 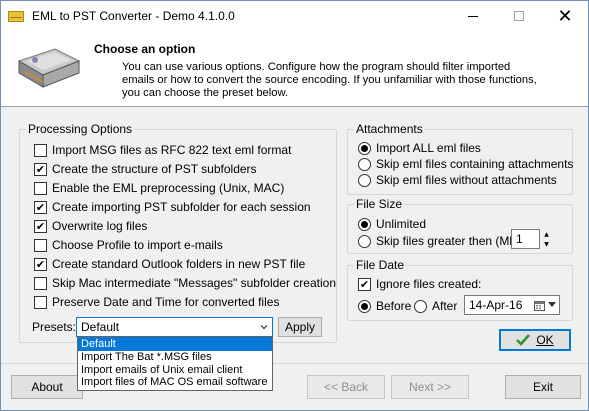 What do you see at coordinates (154, 169) in the screenshot?
I see `processing-option-label: Create the structure of PST subfolders` at bounding box center [154, 169].